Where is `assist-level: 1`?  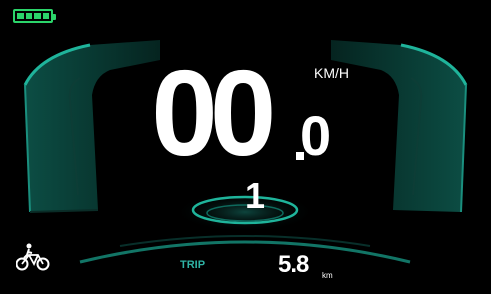 assist-level: 1 is located at coordinates (255, 195).